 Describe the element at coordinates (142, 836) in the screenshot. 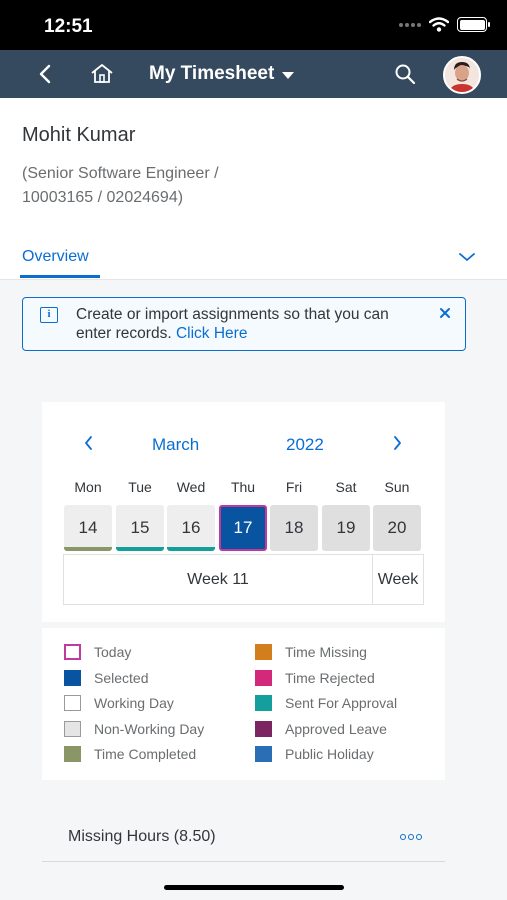

I see `missing-hours-label: Missing Hours (8.50)` at that location.